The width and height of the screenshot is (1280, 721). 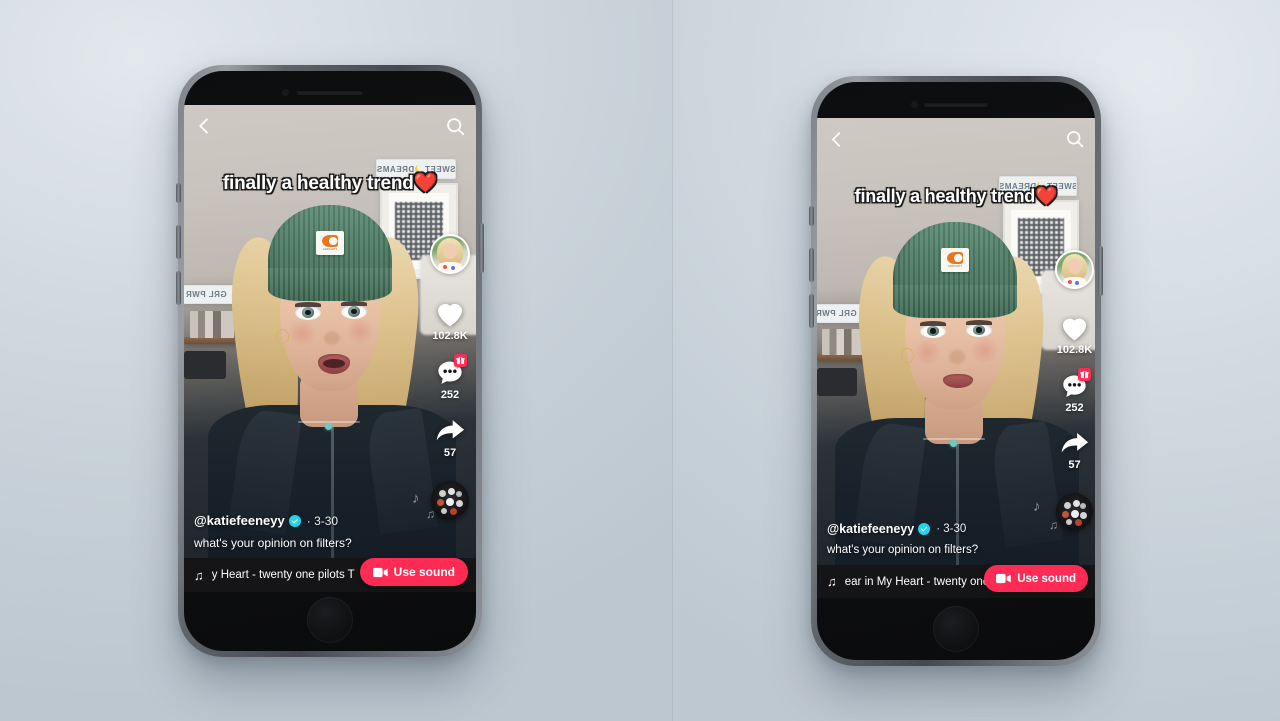 I want to click on photo-seam-divider, so click(x=672, y=360).